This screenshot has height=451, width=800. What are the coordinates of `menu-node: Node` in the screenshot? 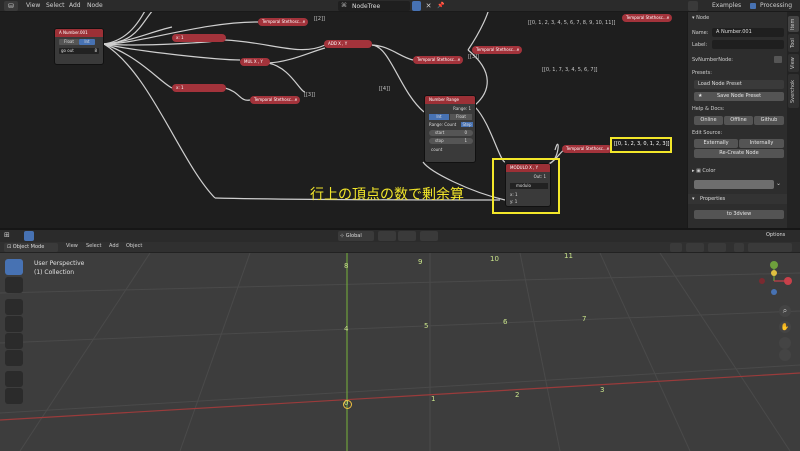 It's located at (95, 5).